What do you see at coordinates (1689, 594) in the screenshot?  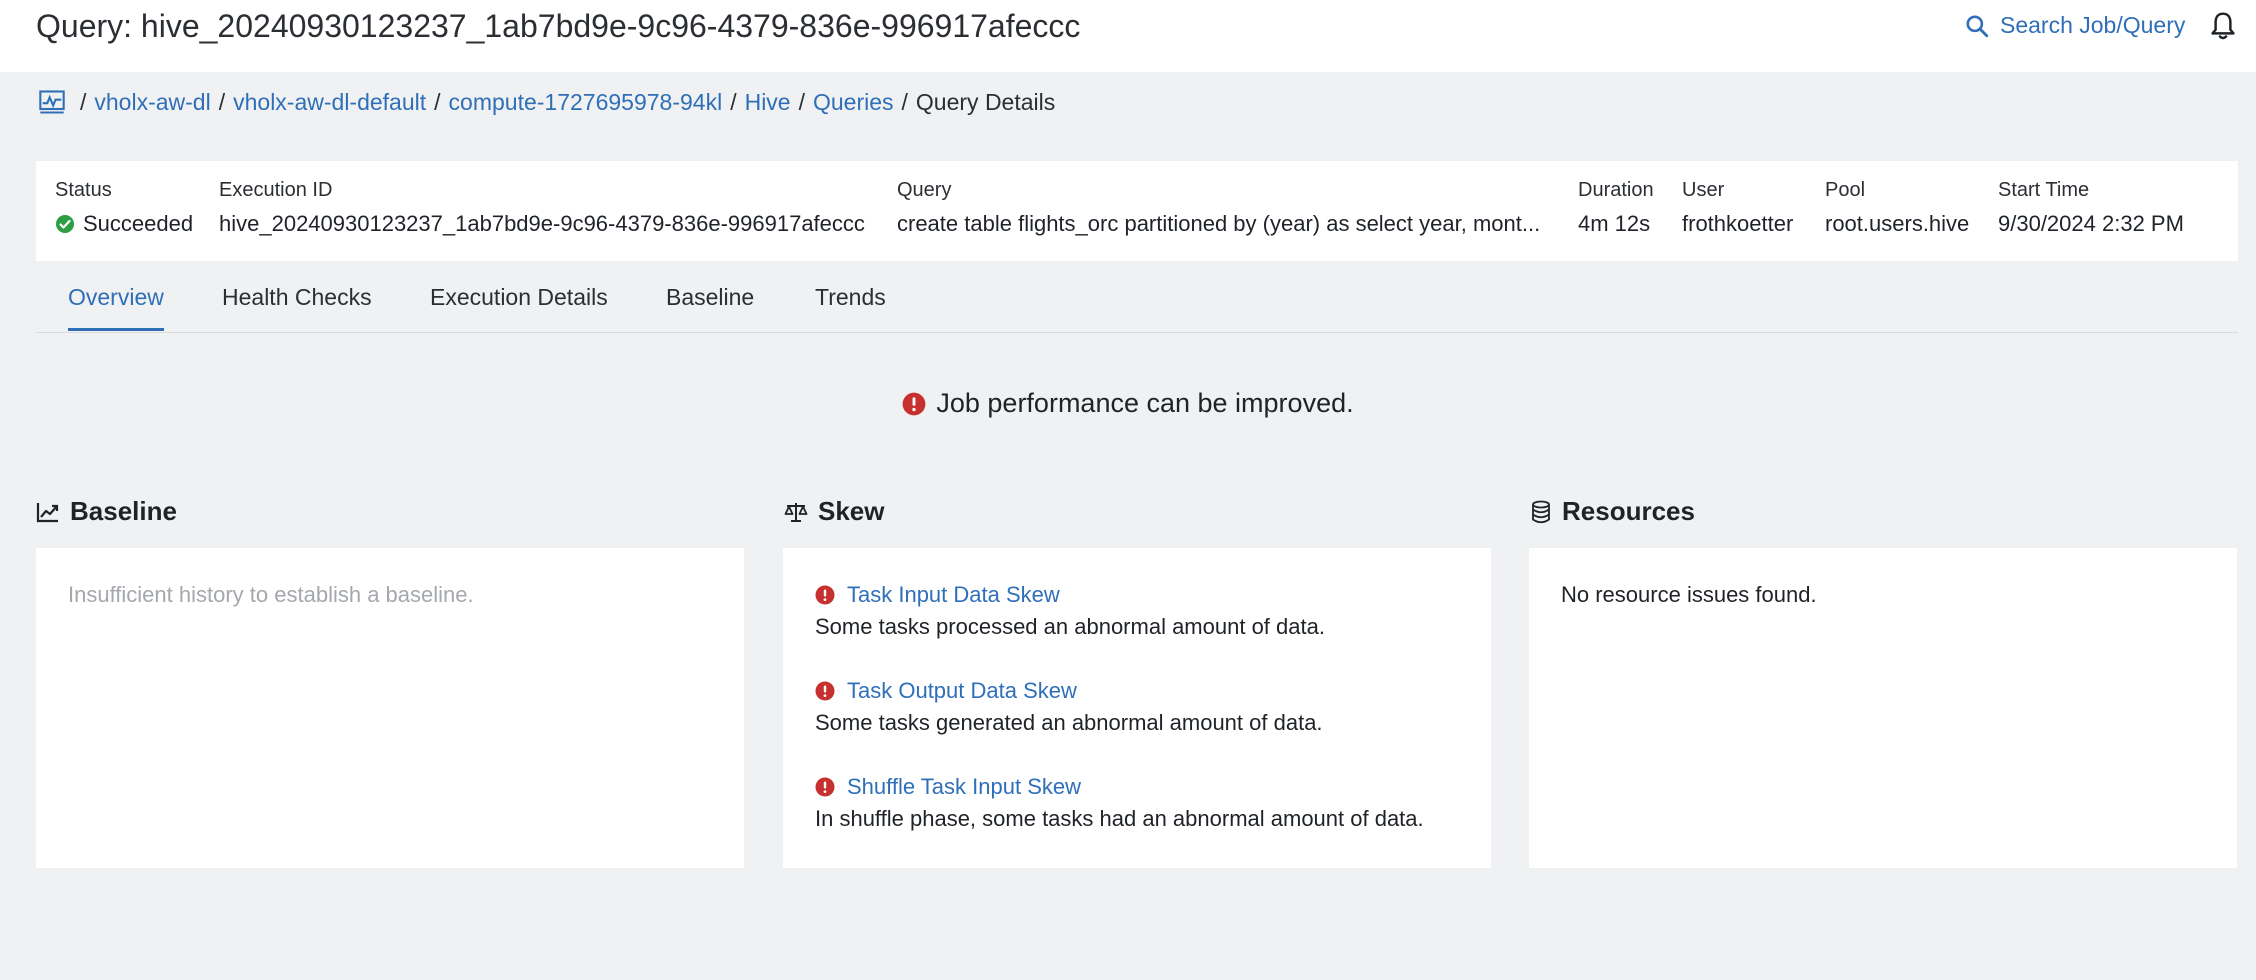 I see `resources-message: No resource issues found.` at bounding box center [1689, 594].